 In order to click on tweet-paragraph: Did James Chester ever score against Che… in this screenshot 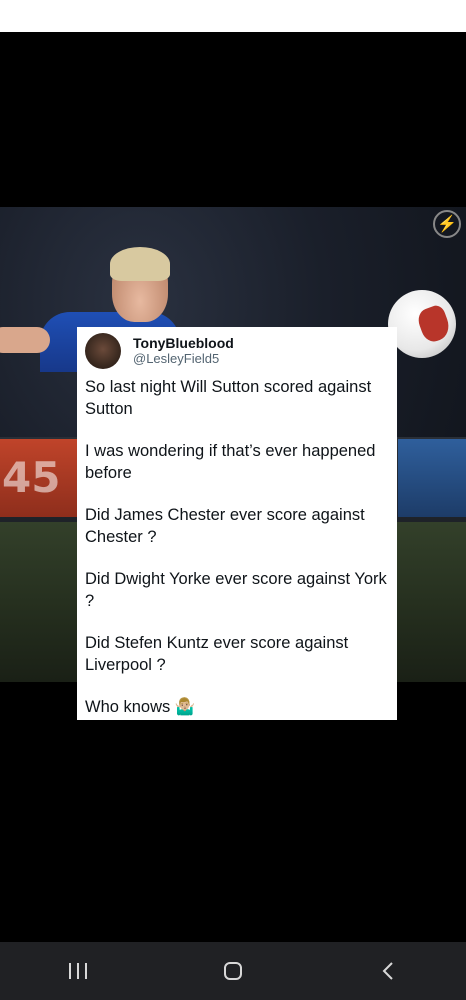, I will do `click(225, 526)`.